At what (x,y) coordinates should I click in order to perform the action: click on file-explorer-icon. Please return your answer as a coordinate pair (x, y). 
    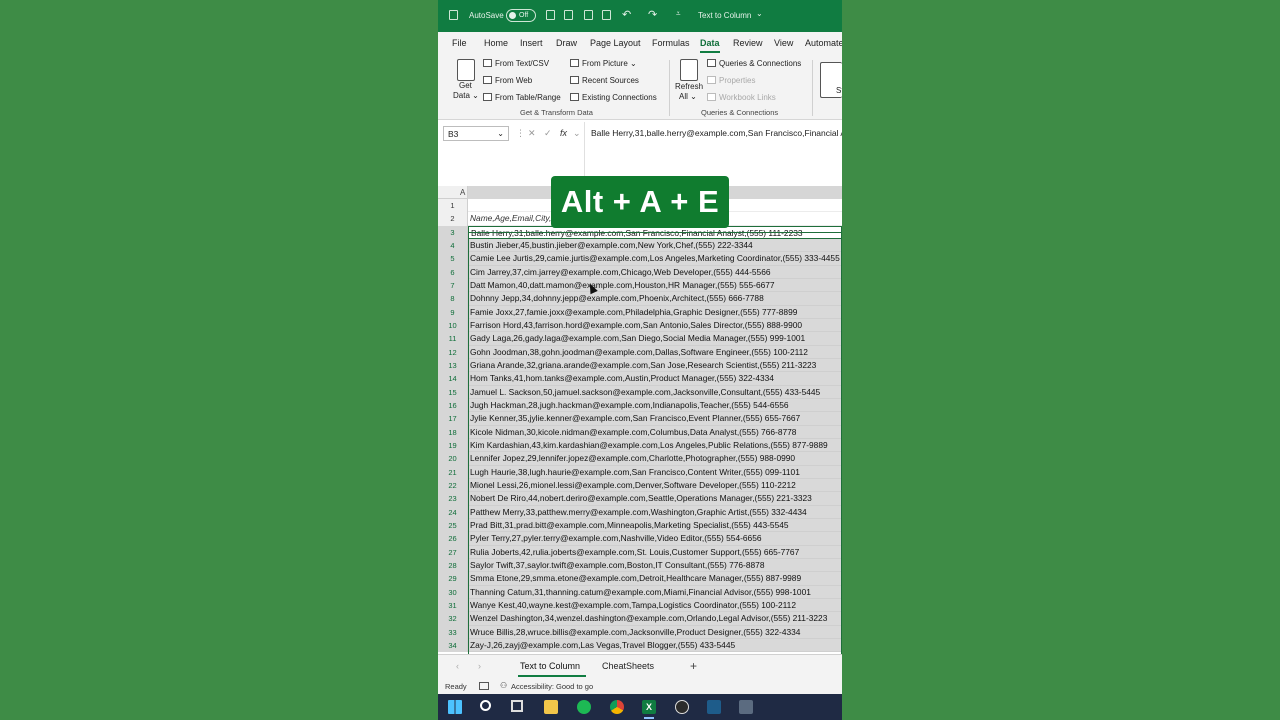
    Looking at the image, I should click on (551, 707).